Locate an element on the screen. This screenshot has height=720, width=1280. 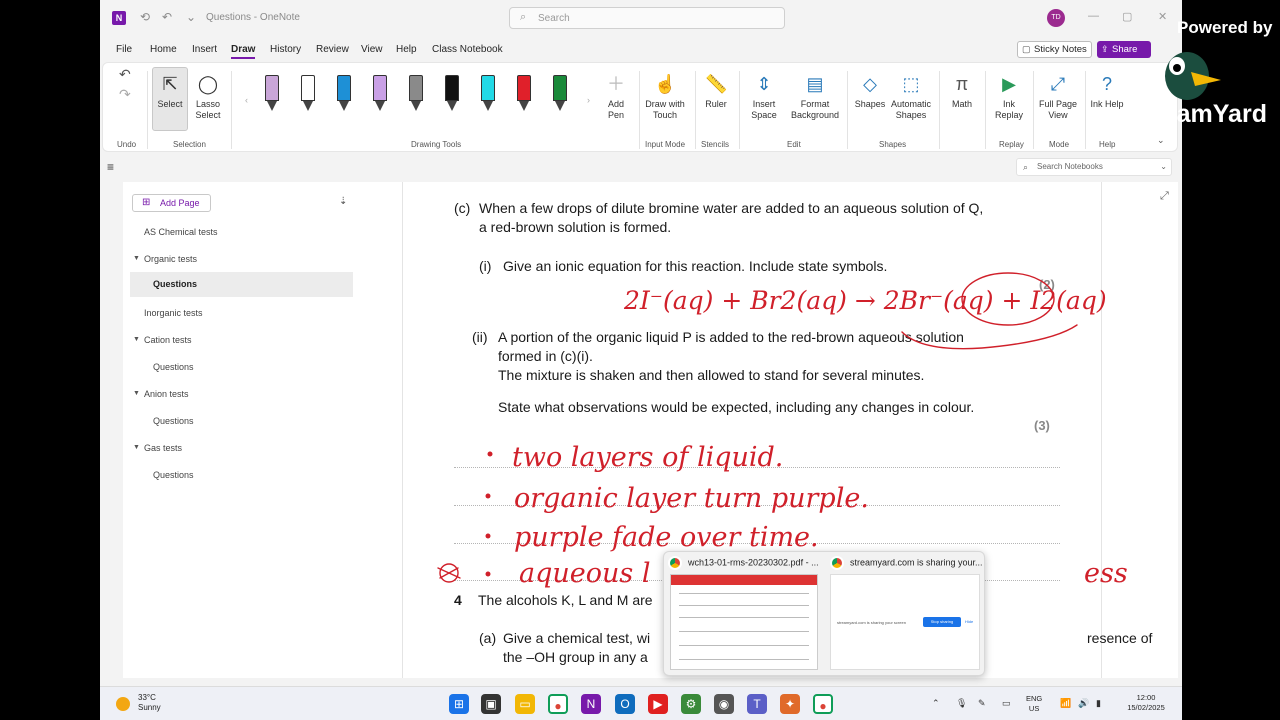
tab-class-notebook: Class Notebook is located at coordinates (467, 49).